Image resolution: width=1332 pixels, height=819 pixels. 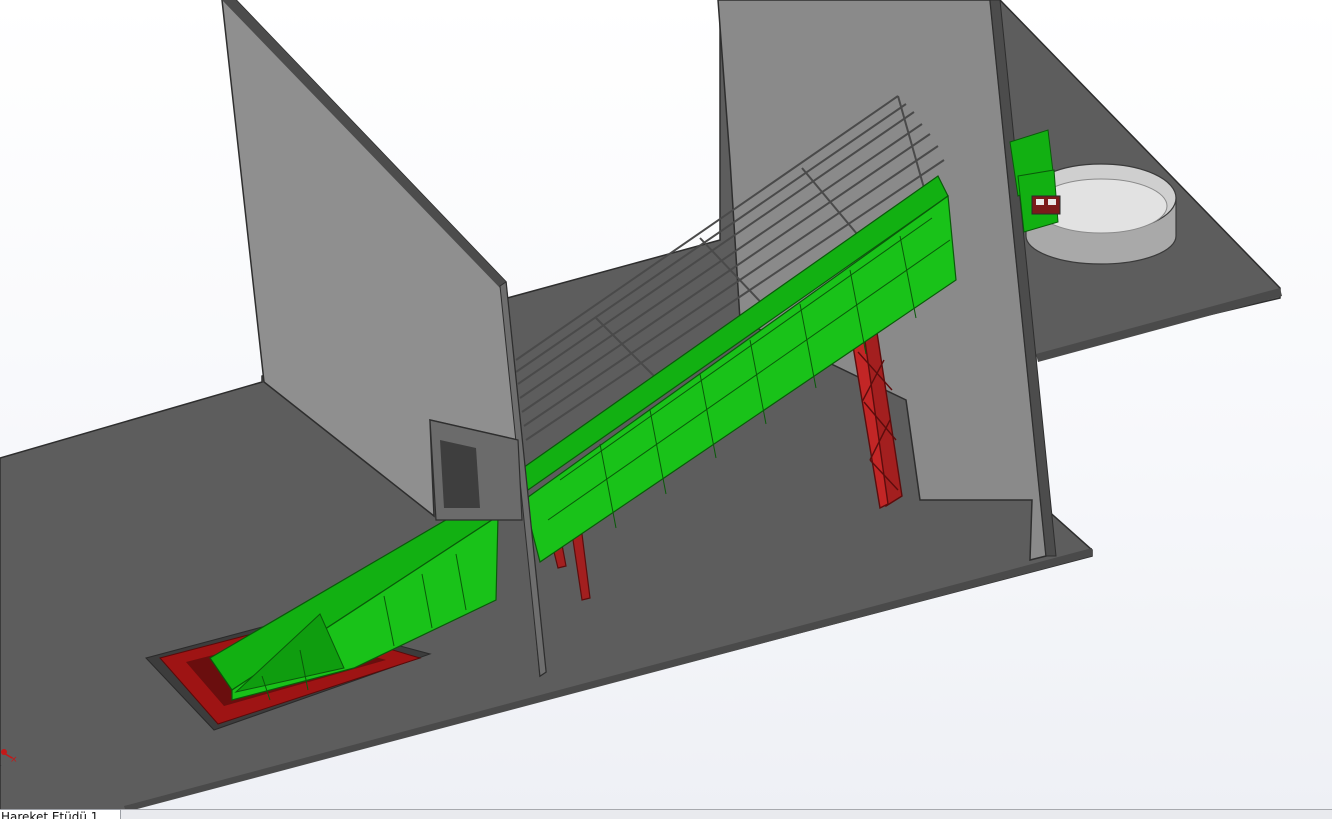 I want to click on wall-opening-inner, so click(x=460, y=474).